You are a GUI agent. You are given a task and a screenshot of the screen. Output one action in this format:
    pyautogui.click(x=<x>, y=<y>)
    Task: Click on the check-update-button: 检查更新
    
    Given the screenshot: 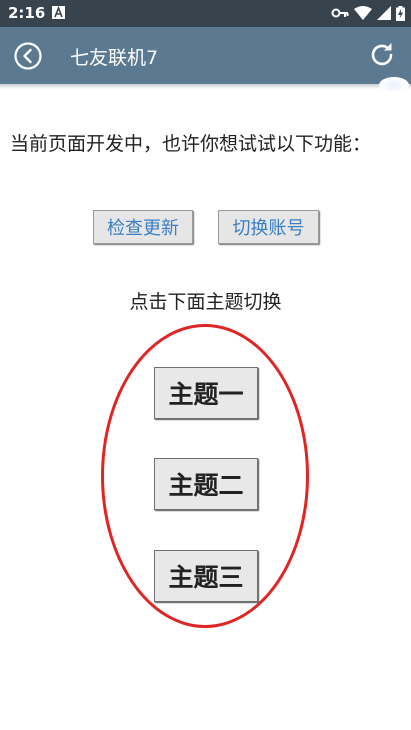 What is the action you would take?
    pyautogui.click(x=143, y=227)
    